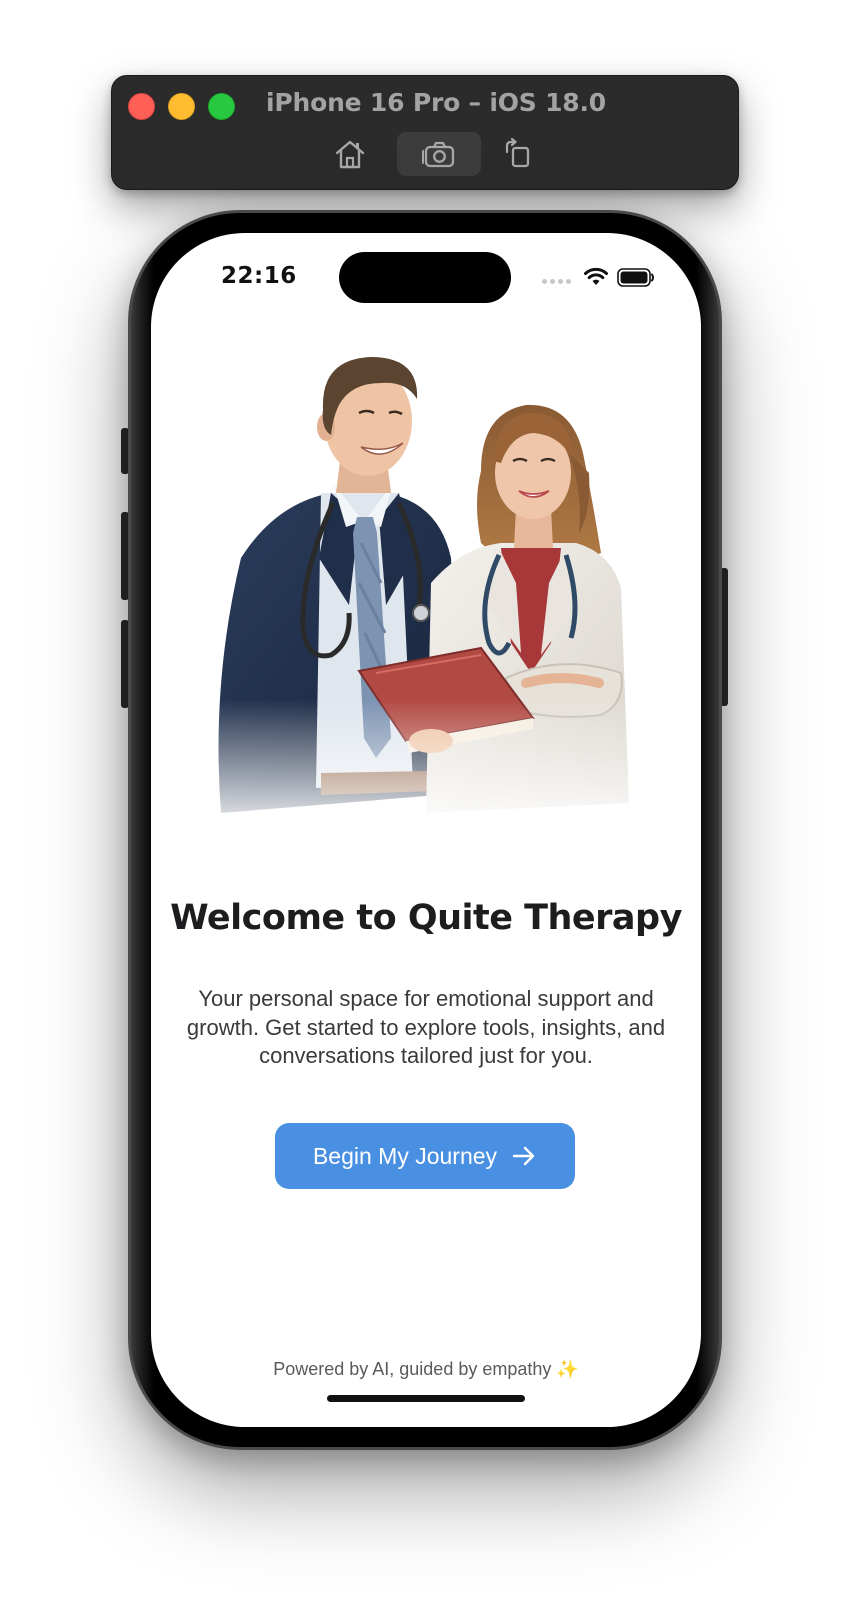  What do you see at coordinates (221, 106) in the screenshot?
I see `zoom-window-button` at bounding box center [221, 106].